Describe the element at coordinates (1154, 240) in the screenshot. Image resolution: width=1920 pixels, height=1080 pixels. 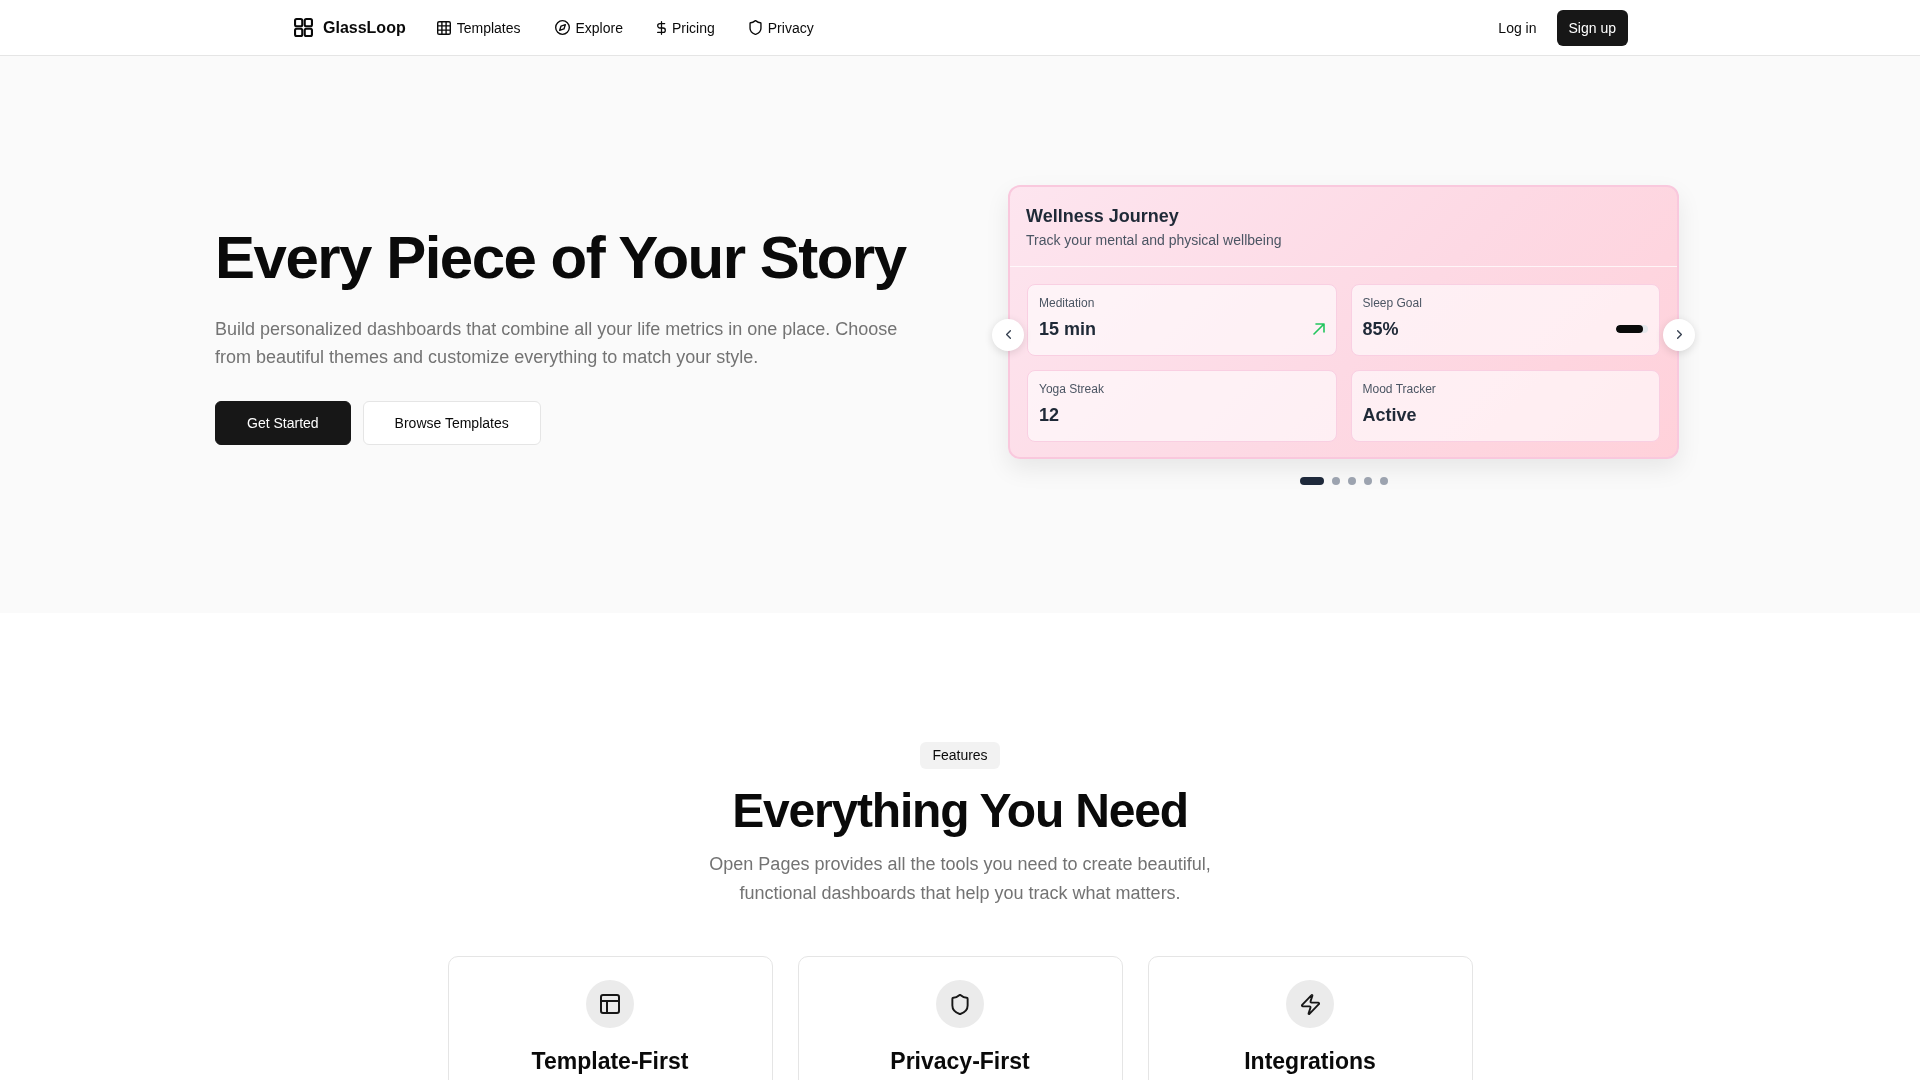
I see `card-subtitle: Track your mental and physical wellbeing` at that location.